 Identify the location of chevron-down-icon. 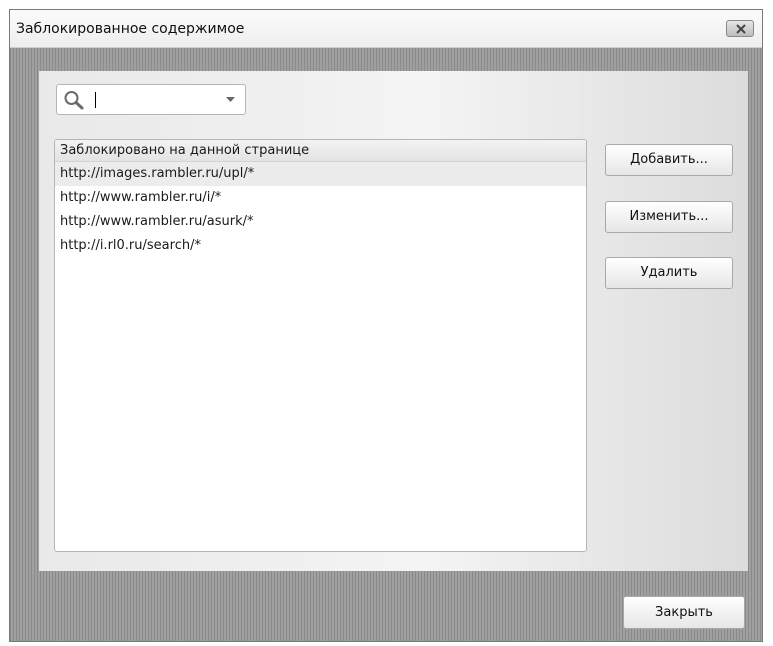
(230, 99).